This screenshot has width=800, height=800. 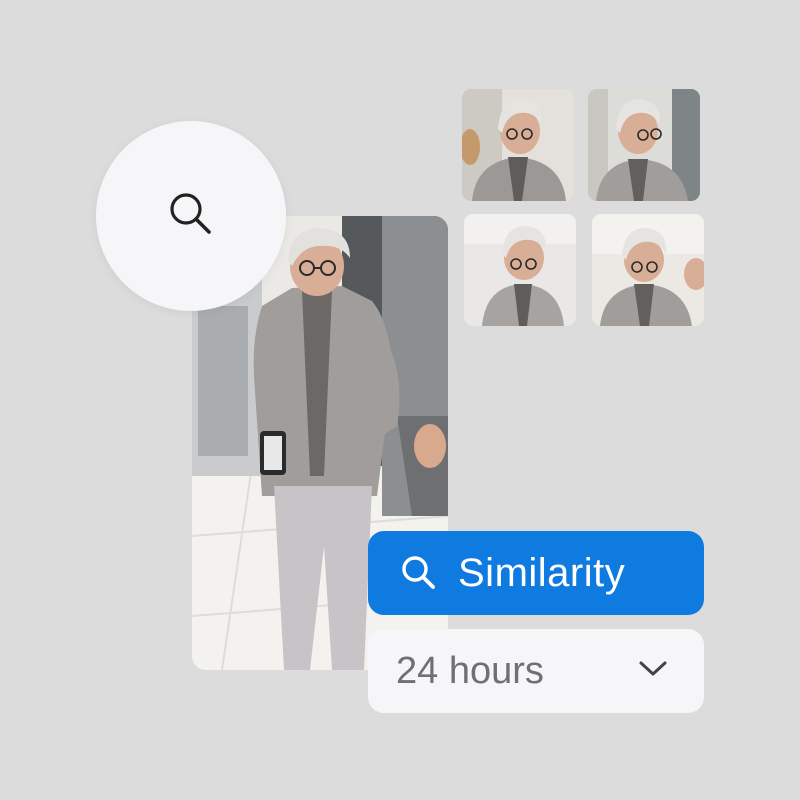 I want to click on similarity-search-button: Similarity, so click(x=536, y=573).